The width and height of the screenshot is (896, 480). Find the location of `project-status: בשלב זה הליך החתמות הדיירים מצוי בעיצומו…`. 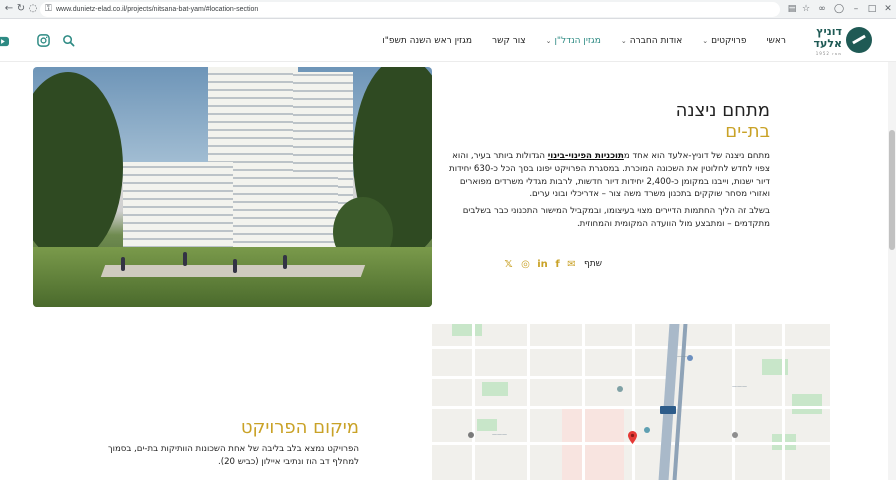

project-status: בשלב זה הליך החתמות הדיירים מצוי בעיצומו… is located at coordinates (616, 217).